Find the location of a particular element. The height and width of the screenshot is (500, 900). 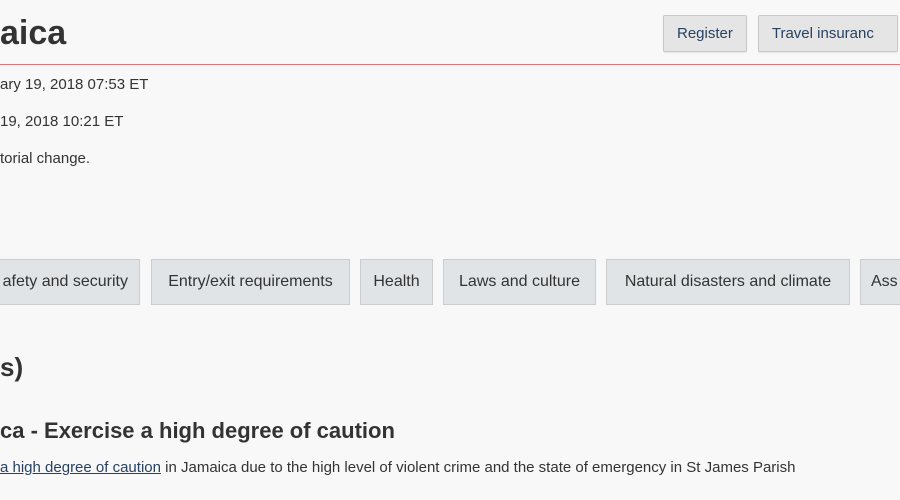

tab-assistance: Ass is located at coordinates (880, 282).